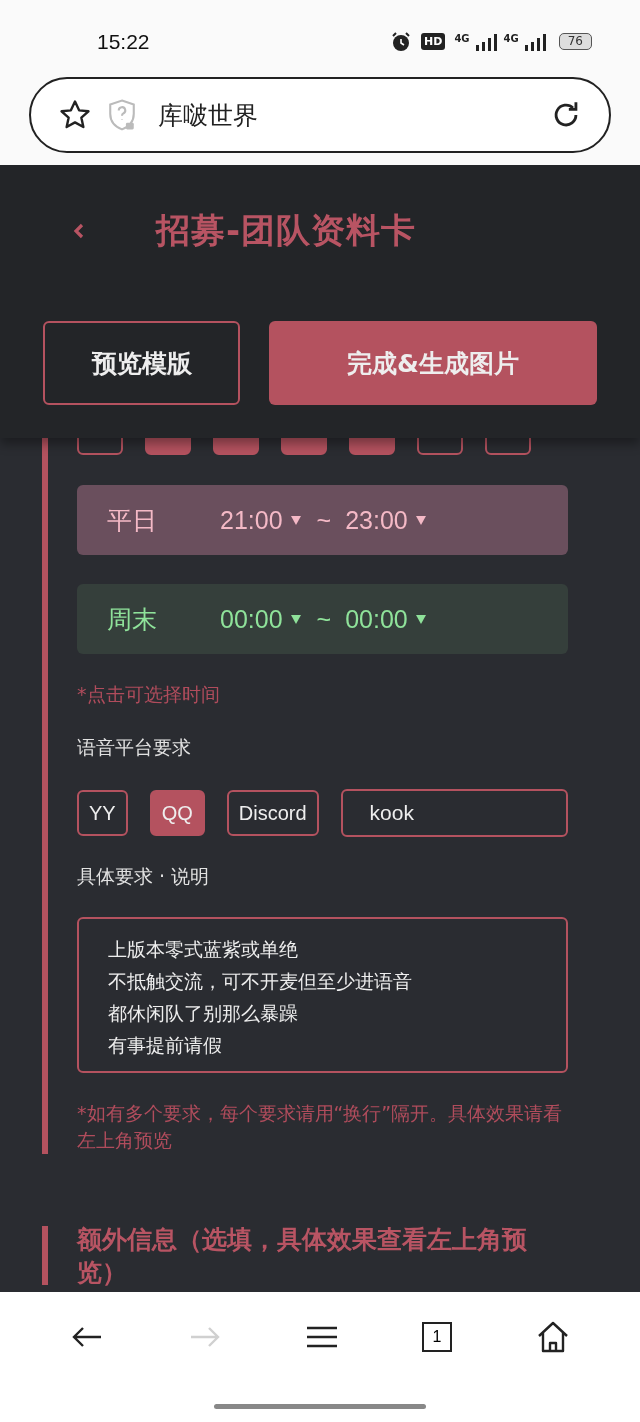 The height and width of the screenshot is (1422, 640). Describe the element at coordinates (102, 813) in the screenshot. I see `platform-chip: YY` at that location.